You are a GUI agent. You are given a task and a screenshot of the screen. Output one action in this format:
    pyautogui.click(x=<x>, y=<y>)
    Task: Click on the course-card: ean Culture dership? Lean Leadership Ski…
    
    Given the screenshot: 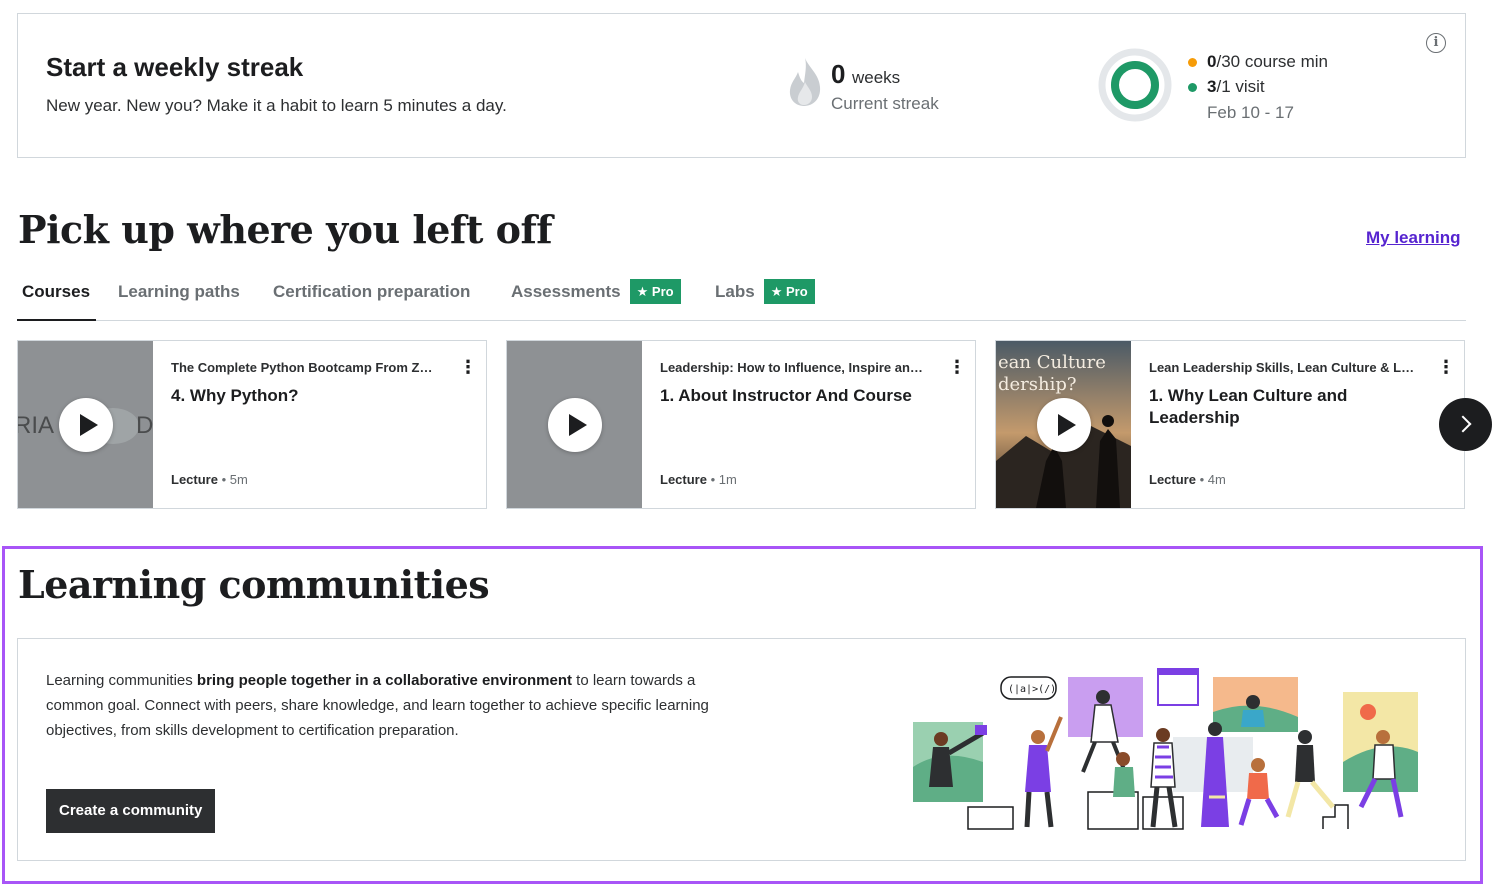 What is the action you would take?
    pyautogui.click(x=1230, y=424)
    